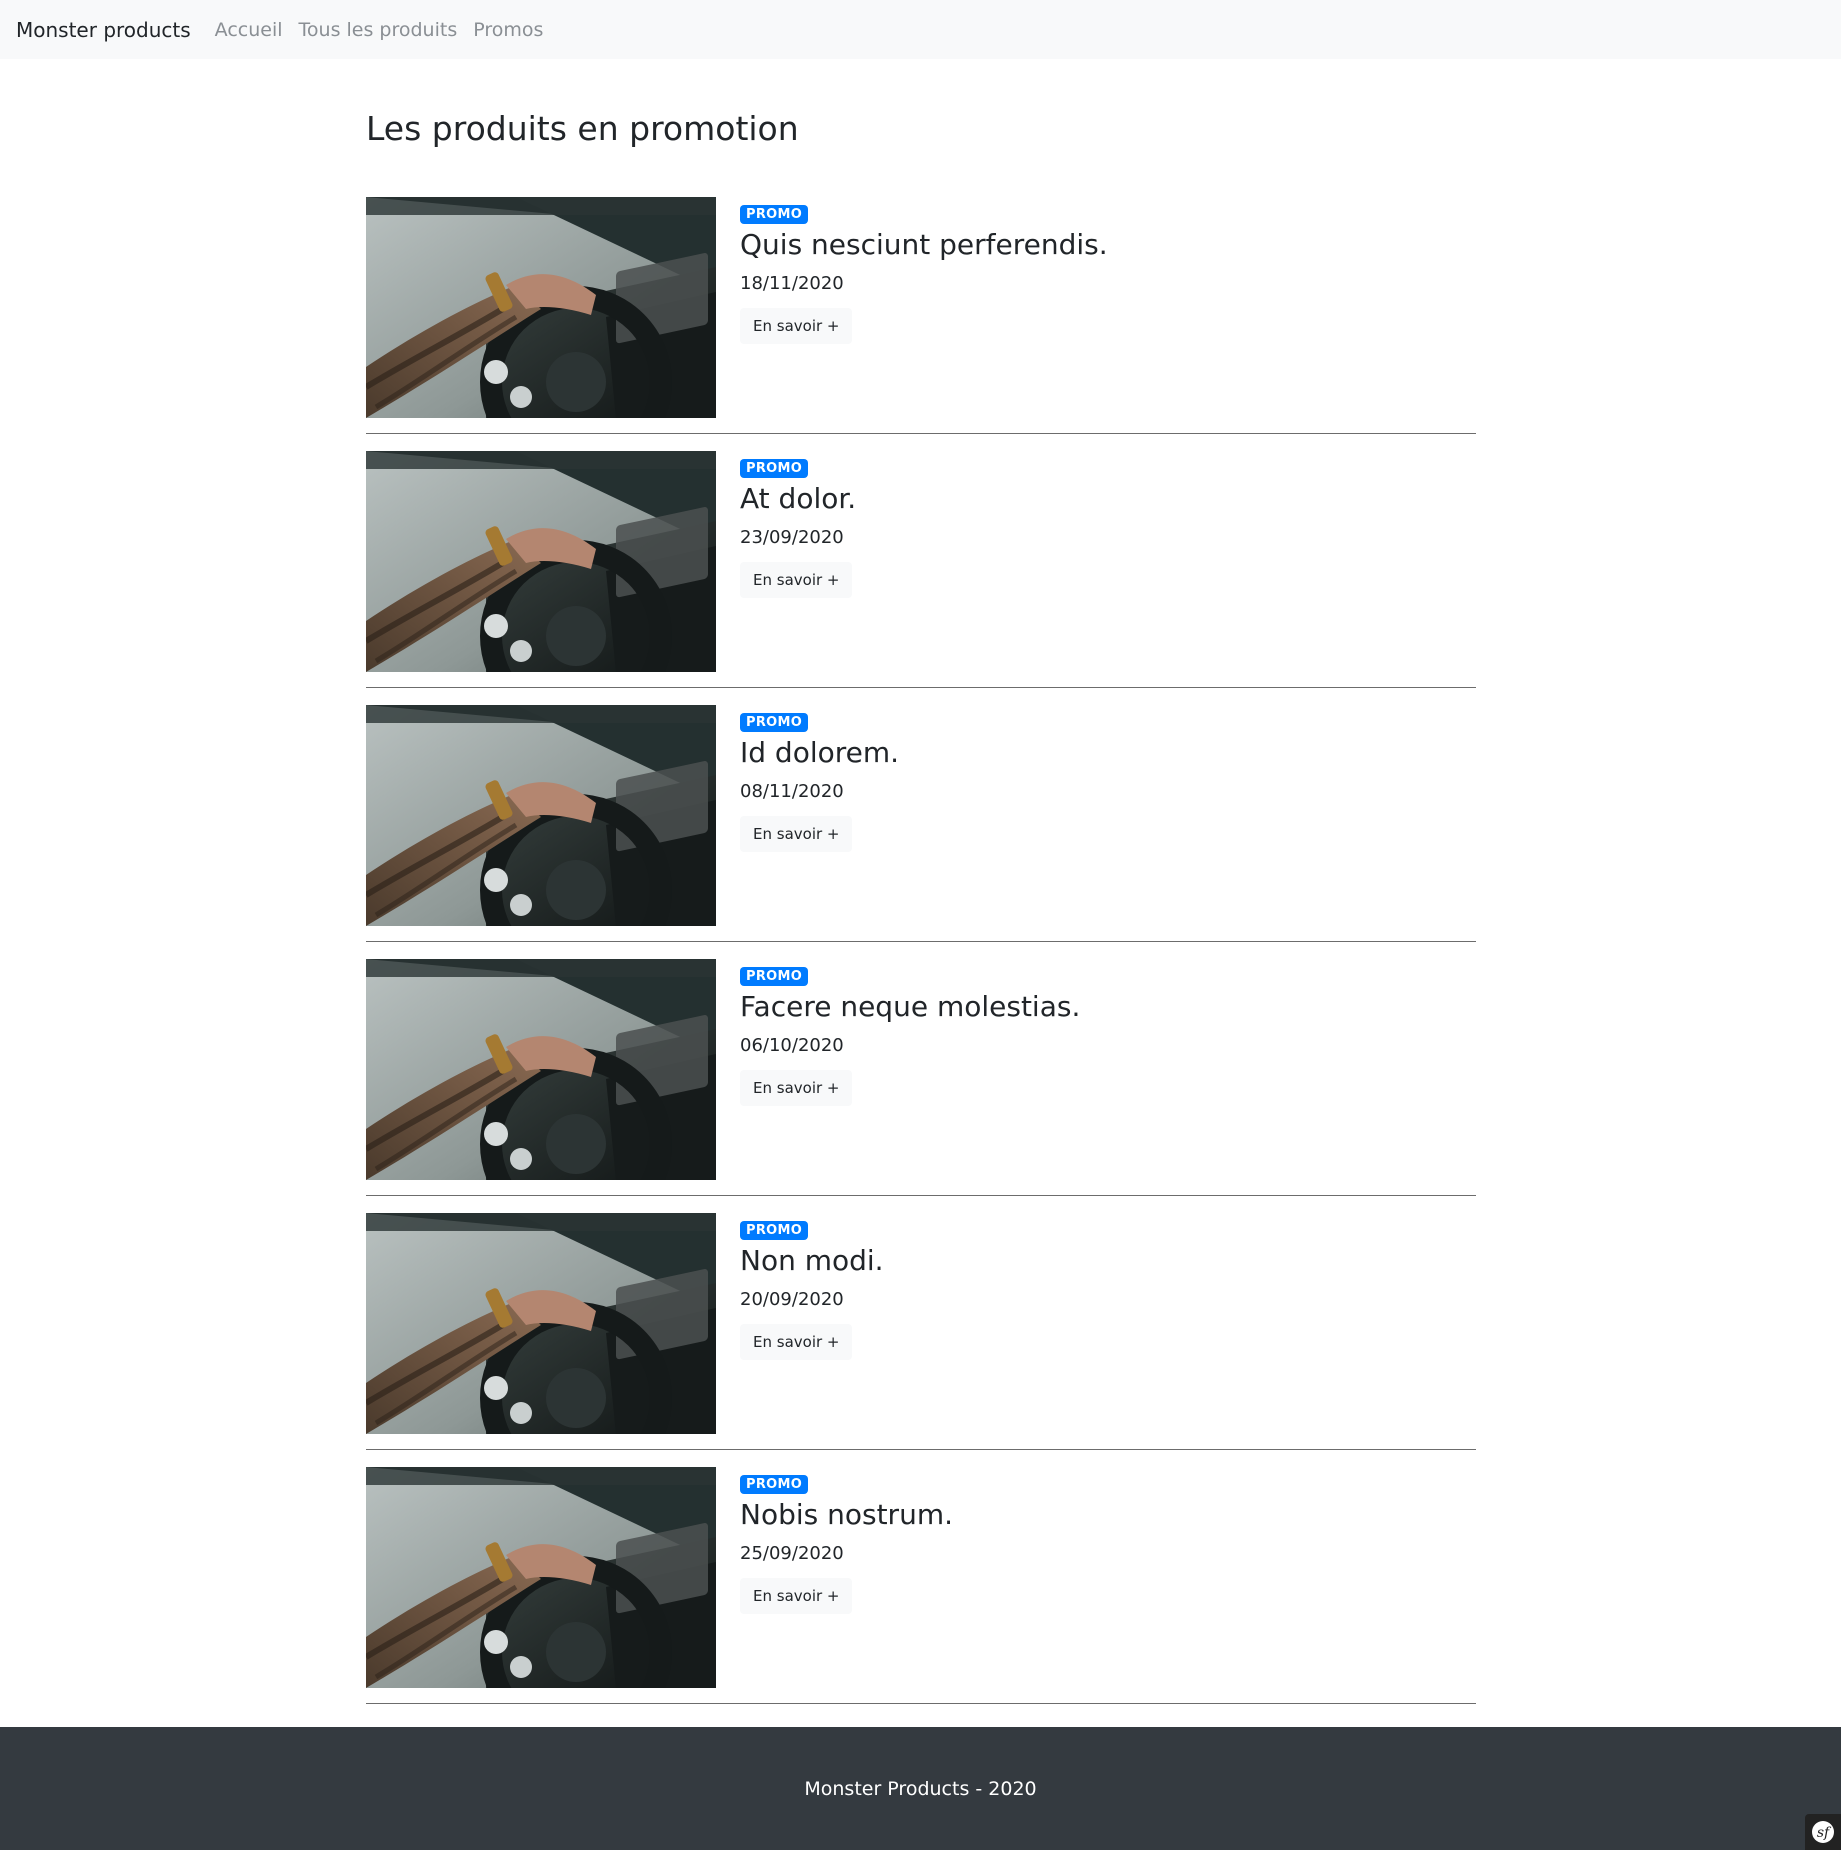 The image size is (1841, 1850). I want to click on product-item: PROMO Non modi. 20/09/2020 En savoir +, so click(921, 1340).